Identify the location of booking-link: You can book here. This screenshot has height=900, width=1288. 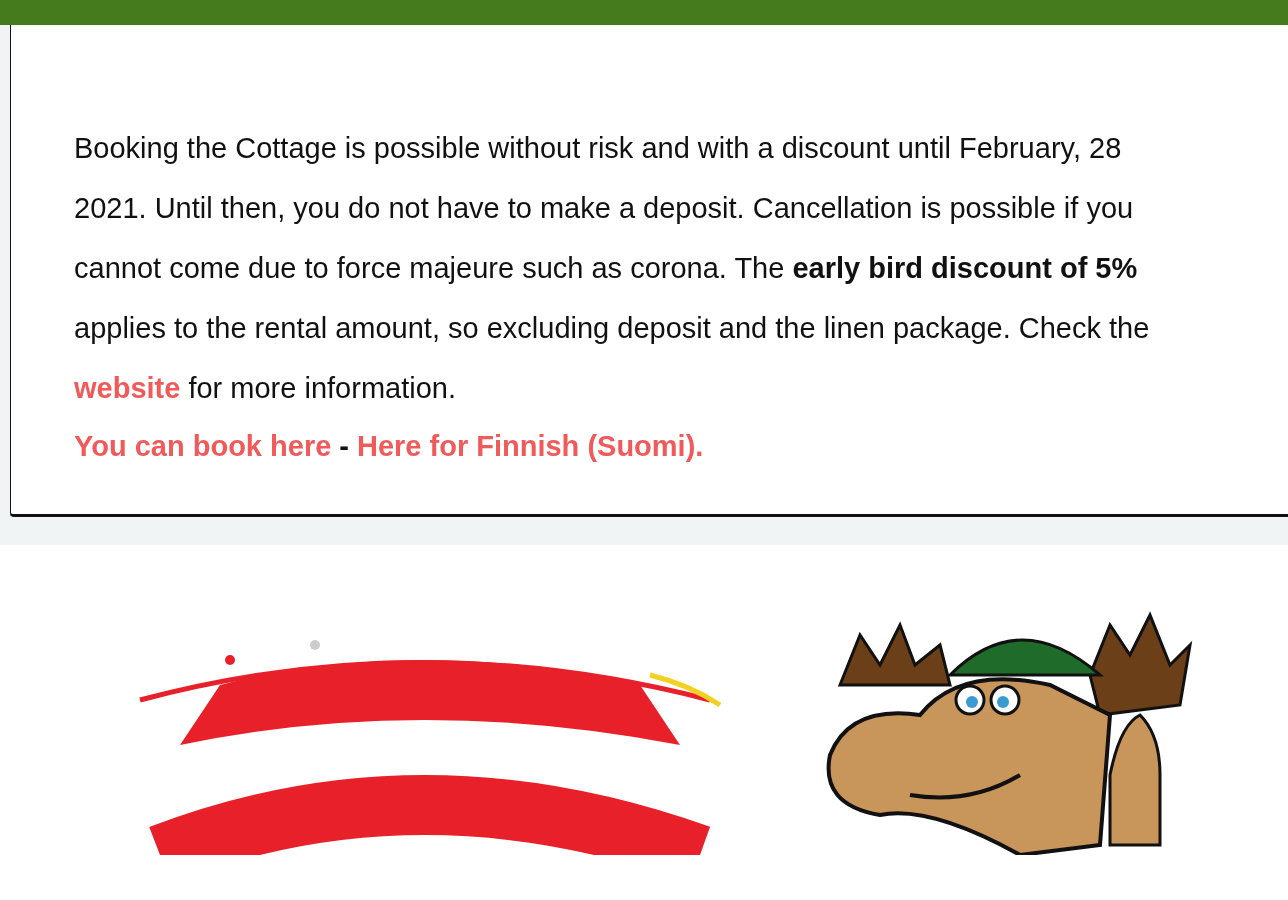
(203, 446).